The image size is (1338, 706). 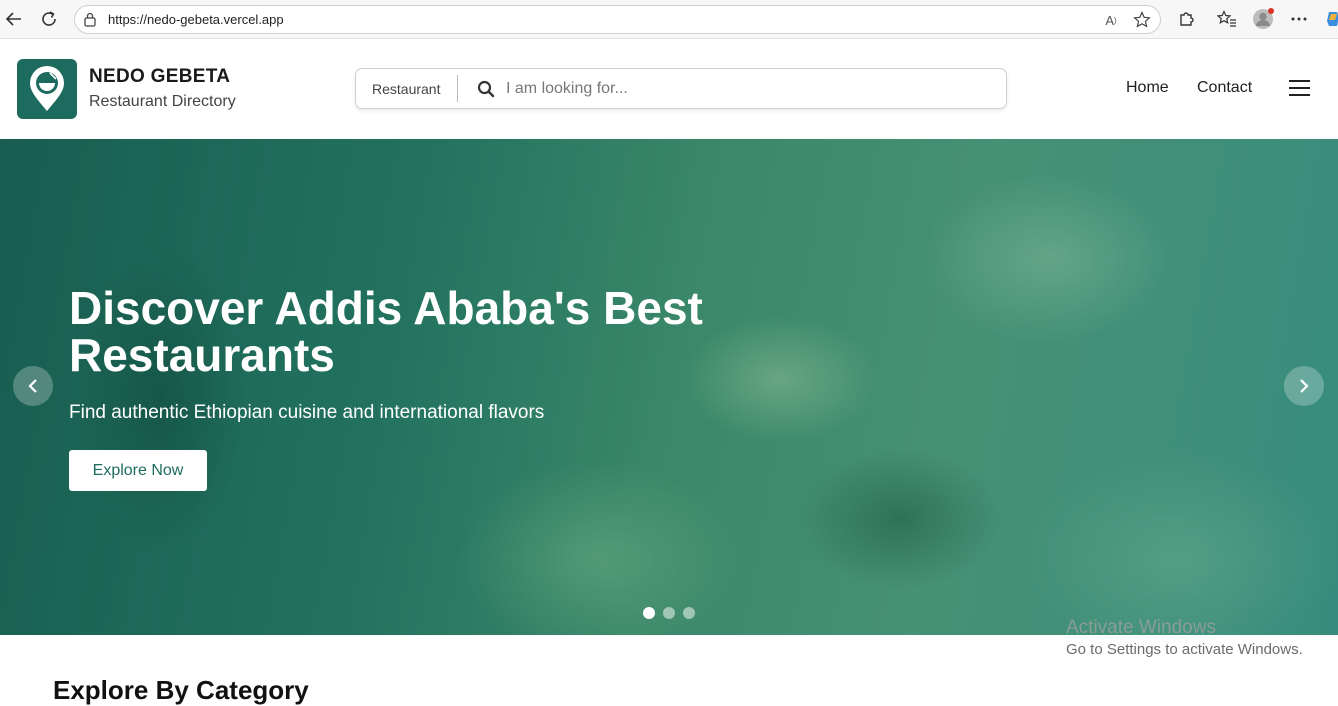 I want to click on search-icon, so click(x=486, y=91).